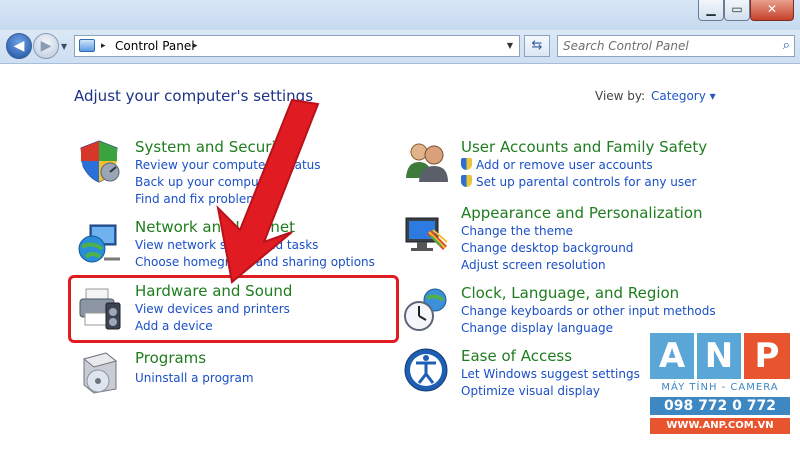 This screenshot has width=800, height=450. I want to click on search-input: Search Control Panel ⌕, so click(676, 46).